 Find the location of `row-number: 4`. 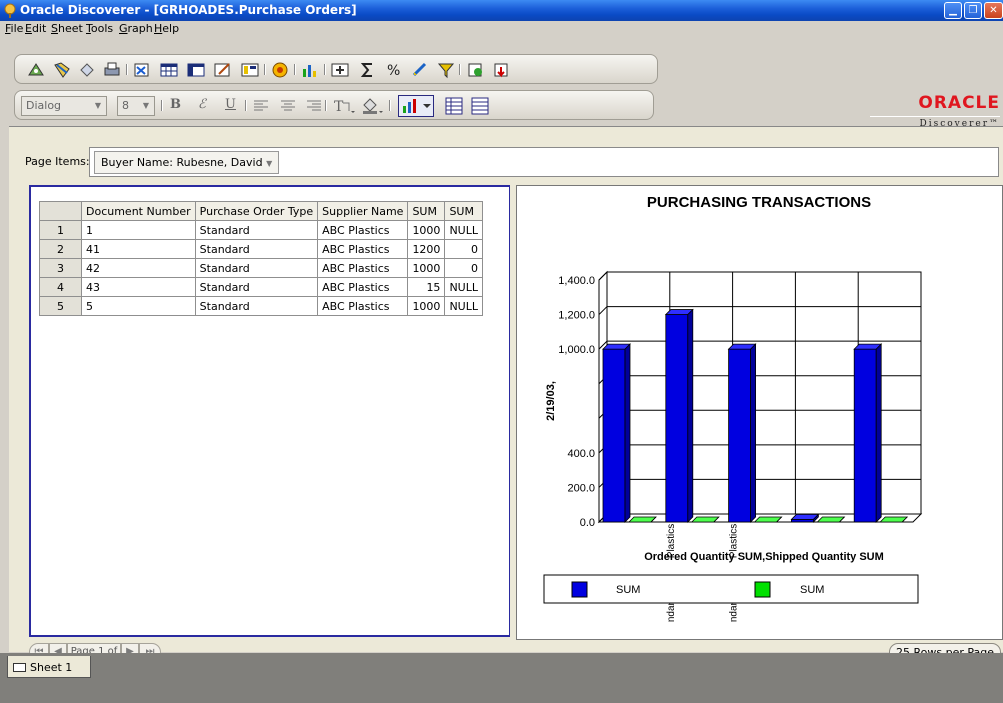

row-number: 4 is located at coordinates (60, 287).